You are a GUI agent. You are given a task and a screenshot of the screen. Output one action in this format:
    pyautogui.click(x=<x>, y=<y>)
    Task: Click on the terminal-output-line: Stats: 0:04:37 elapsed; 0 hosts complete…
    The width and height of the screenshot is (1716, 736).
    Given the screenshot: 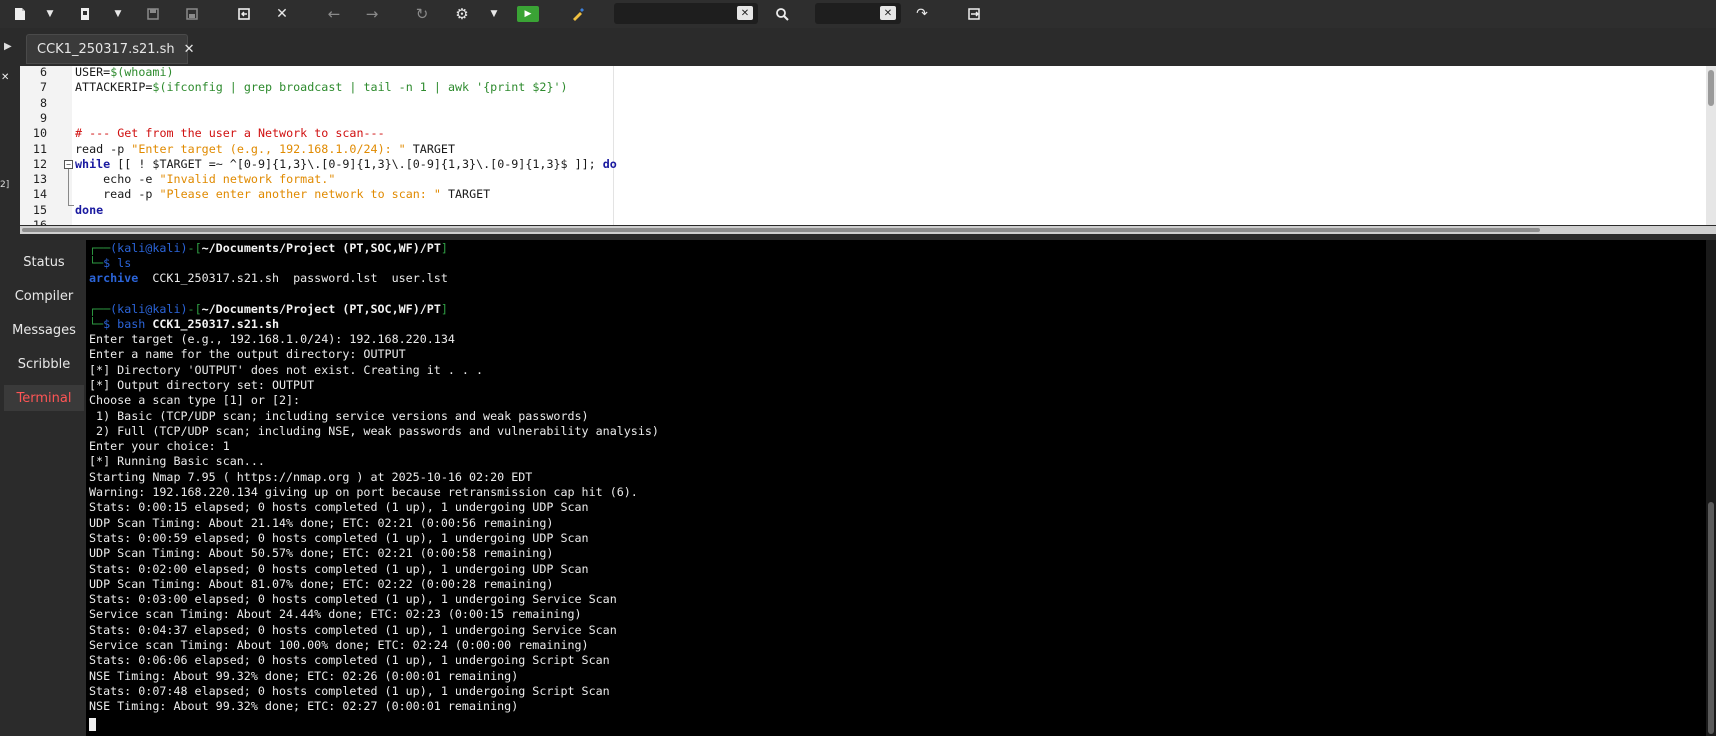 What is the action you would take?
    pyautogui.click(x=353, y=629)
    